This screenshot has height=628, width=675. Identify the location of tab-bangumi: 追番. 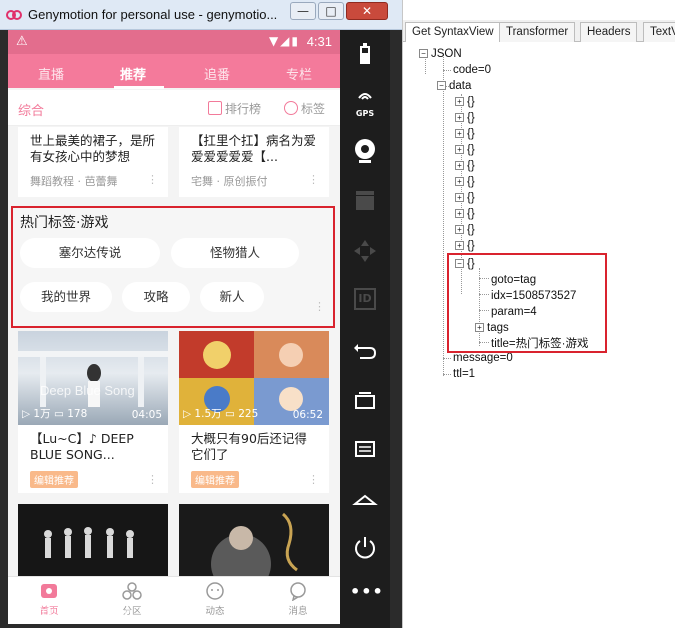
(217, 73).